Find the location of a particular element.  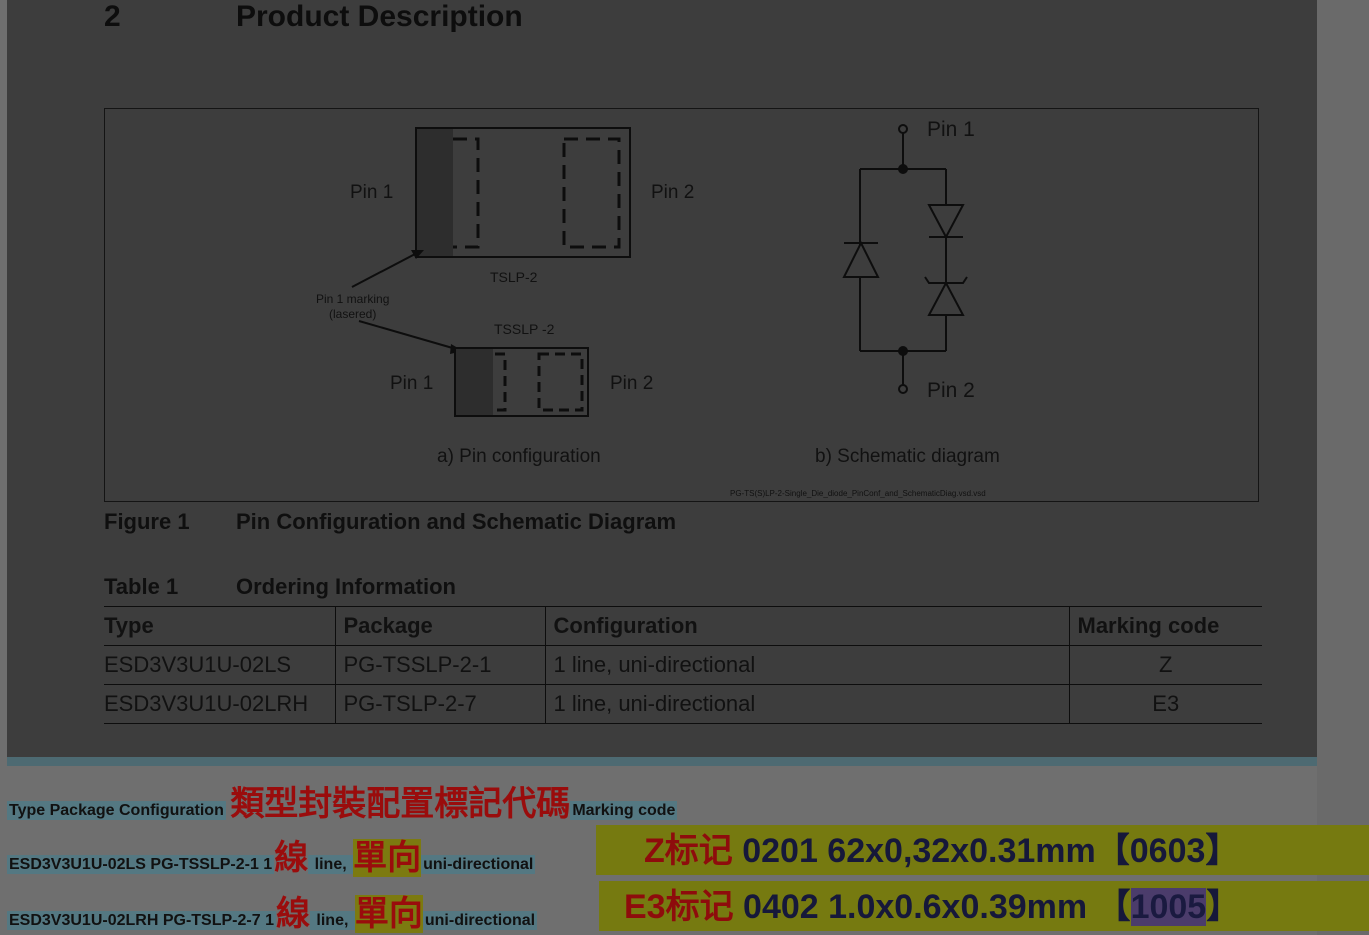

annotation-row2-cn-line: 線 is located at coordinates (292, 914).